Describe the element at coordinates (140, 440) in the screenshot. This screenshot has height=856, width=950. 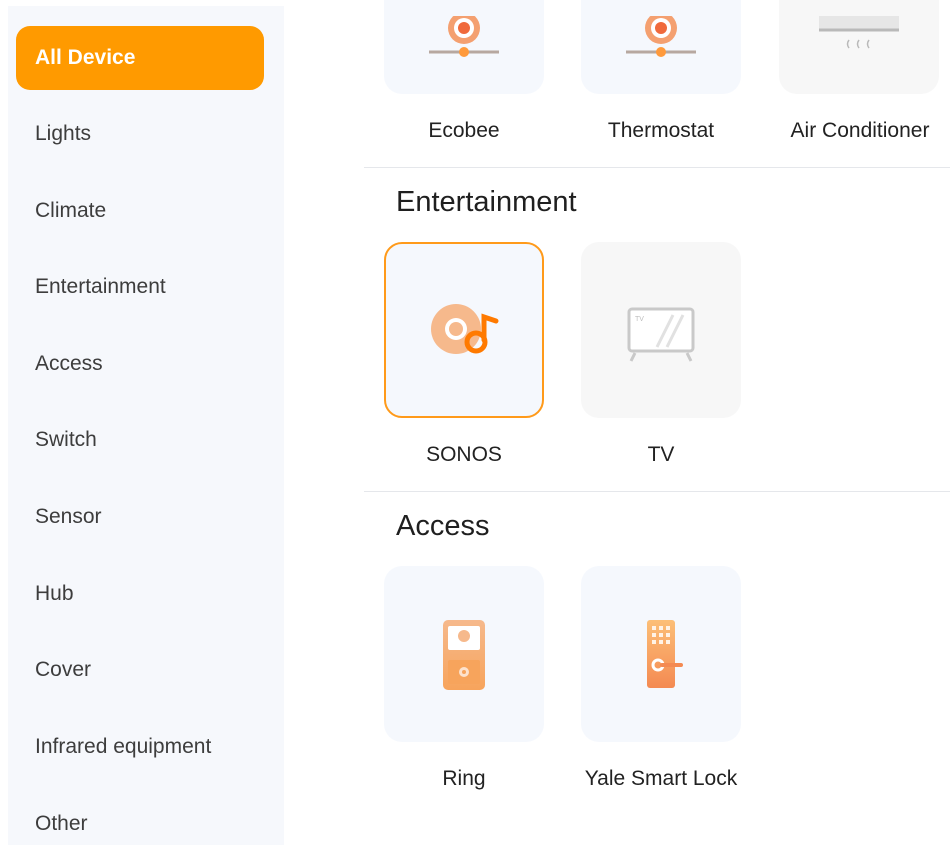
I see `sidebar-item-switch: Switch` at that location.